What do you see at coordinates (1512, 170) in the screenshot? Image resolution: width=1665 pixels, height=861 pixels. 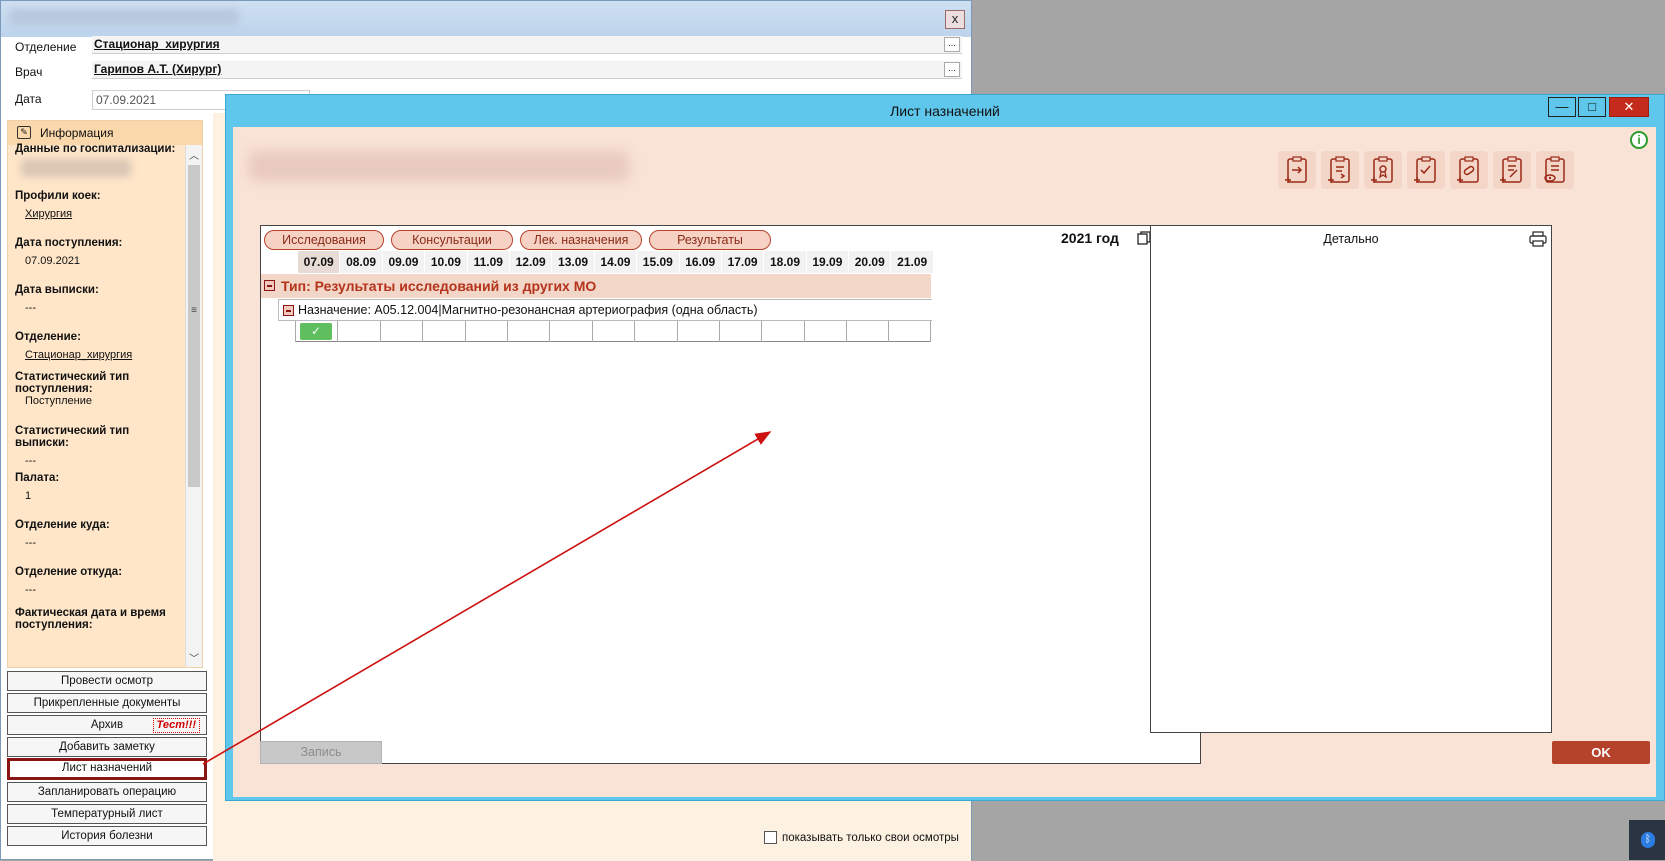 I see `clipboard-edit-icon` at bounding box center [1512, 170].